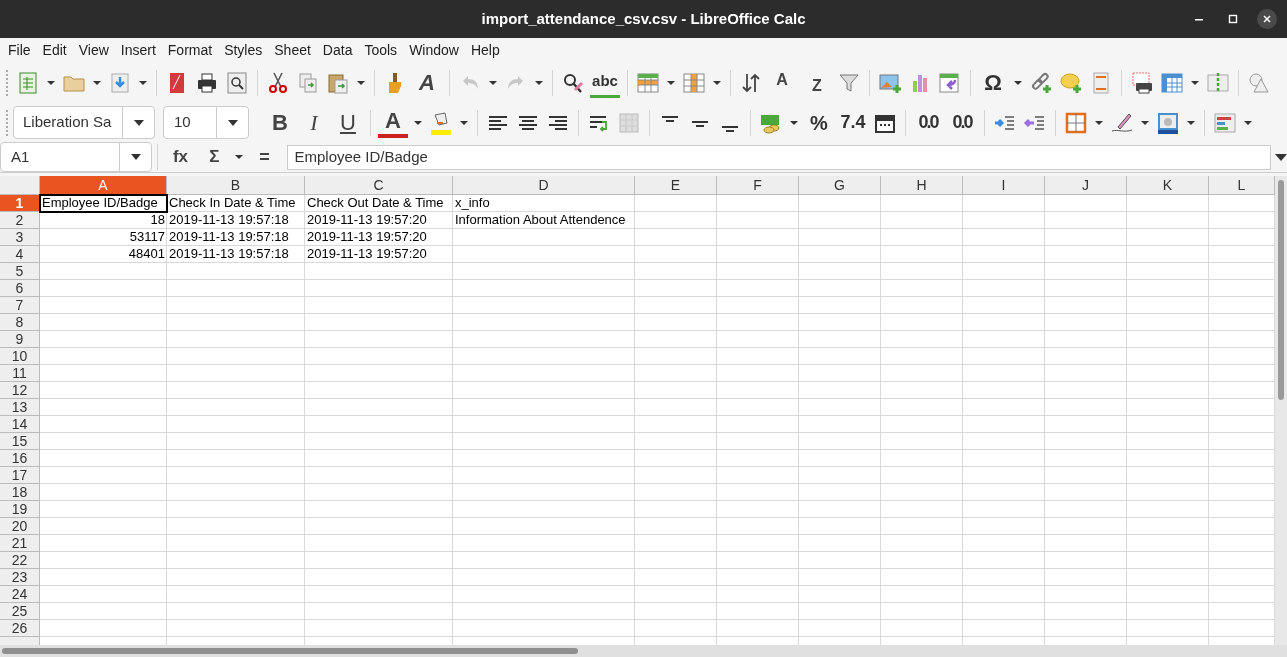  Describe the element at coordinates (103, 254) in the screenshot. I see `table-cell: 48401` at that location.